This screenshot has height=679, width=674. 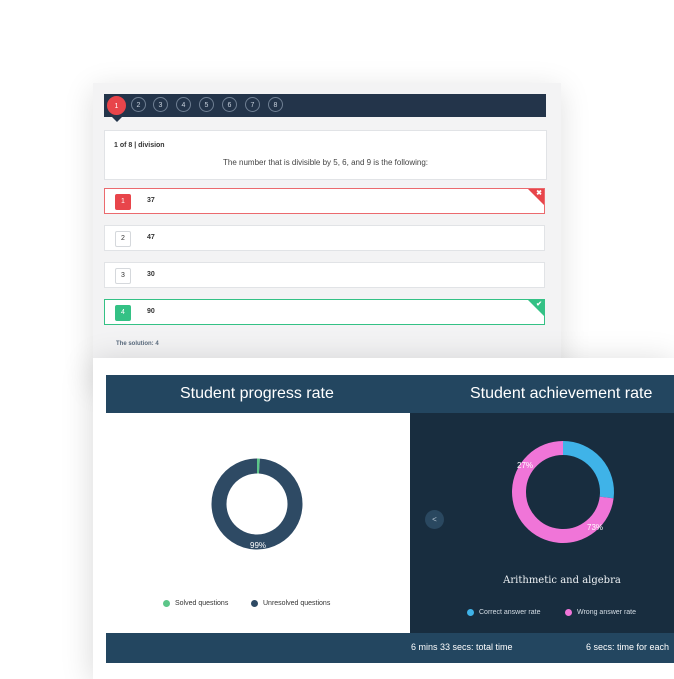 I want to click on achievement-rate-title: Student achievement rate, so click(x=561, y=393).